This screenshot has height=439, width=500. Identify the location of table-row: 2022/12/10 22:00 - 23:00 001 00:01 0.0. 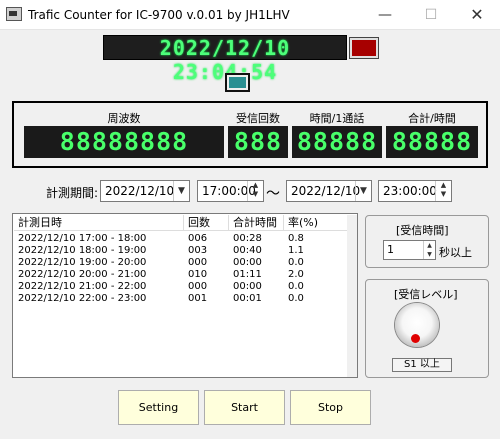
(182, 299).